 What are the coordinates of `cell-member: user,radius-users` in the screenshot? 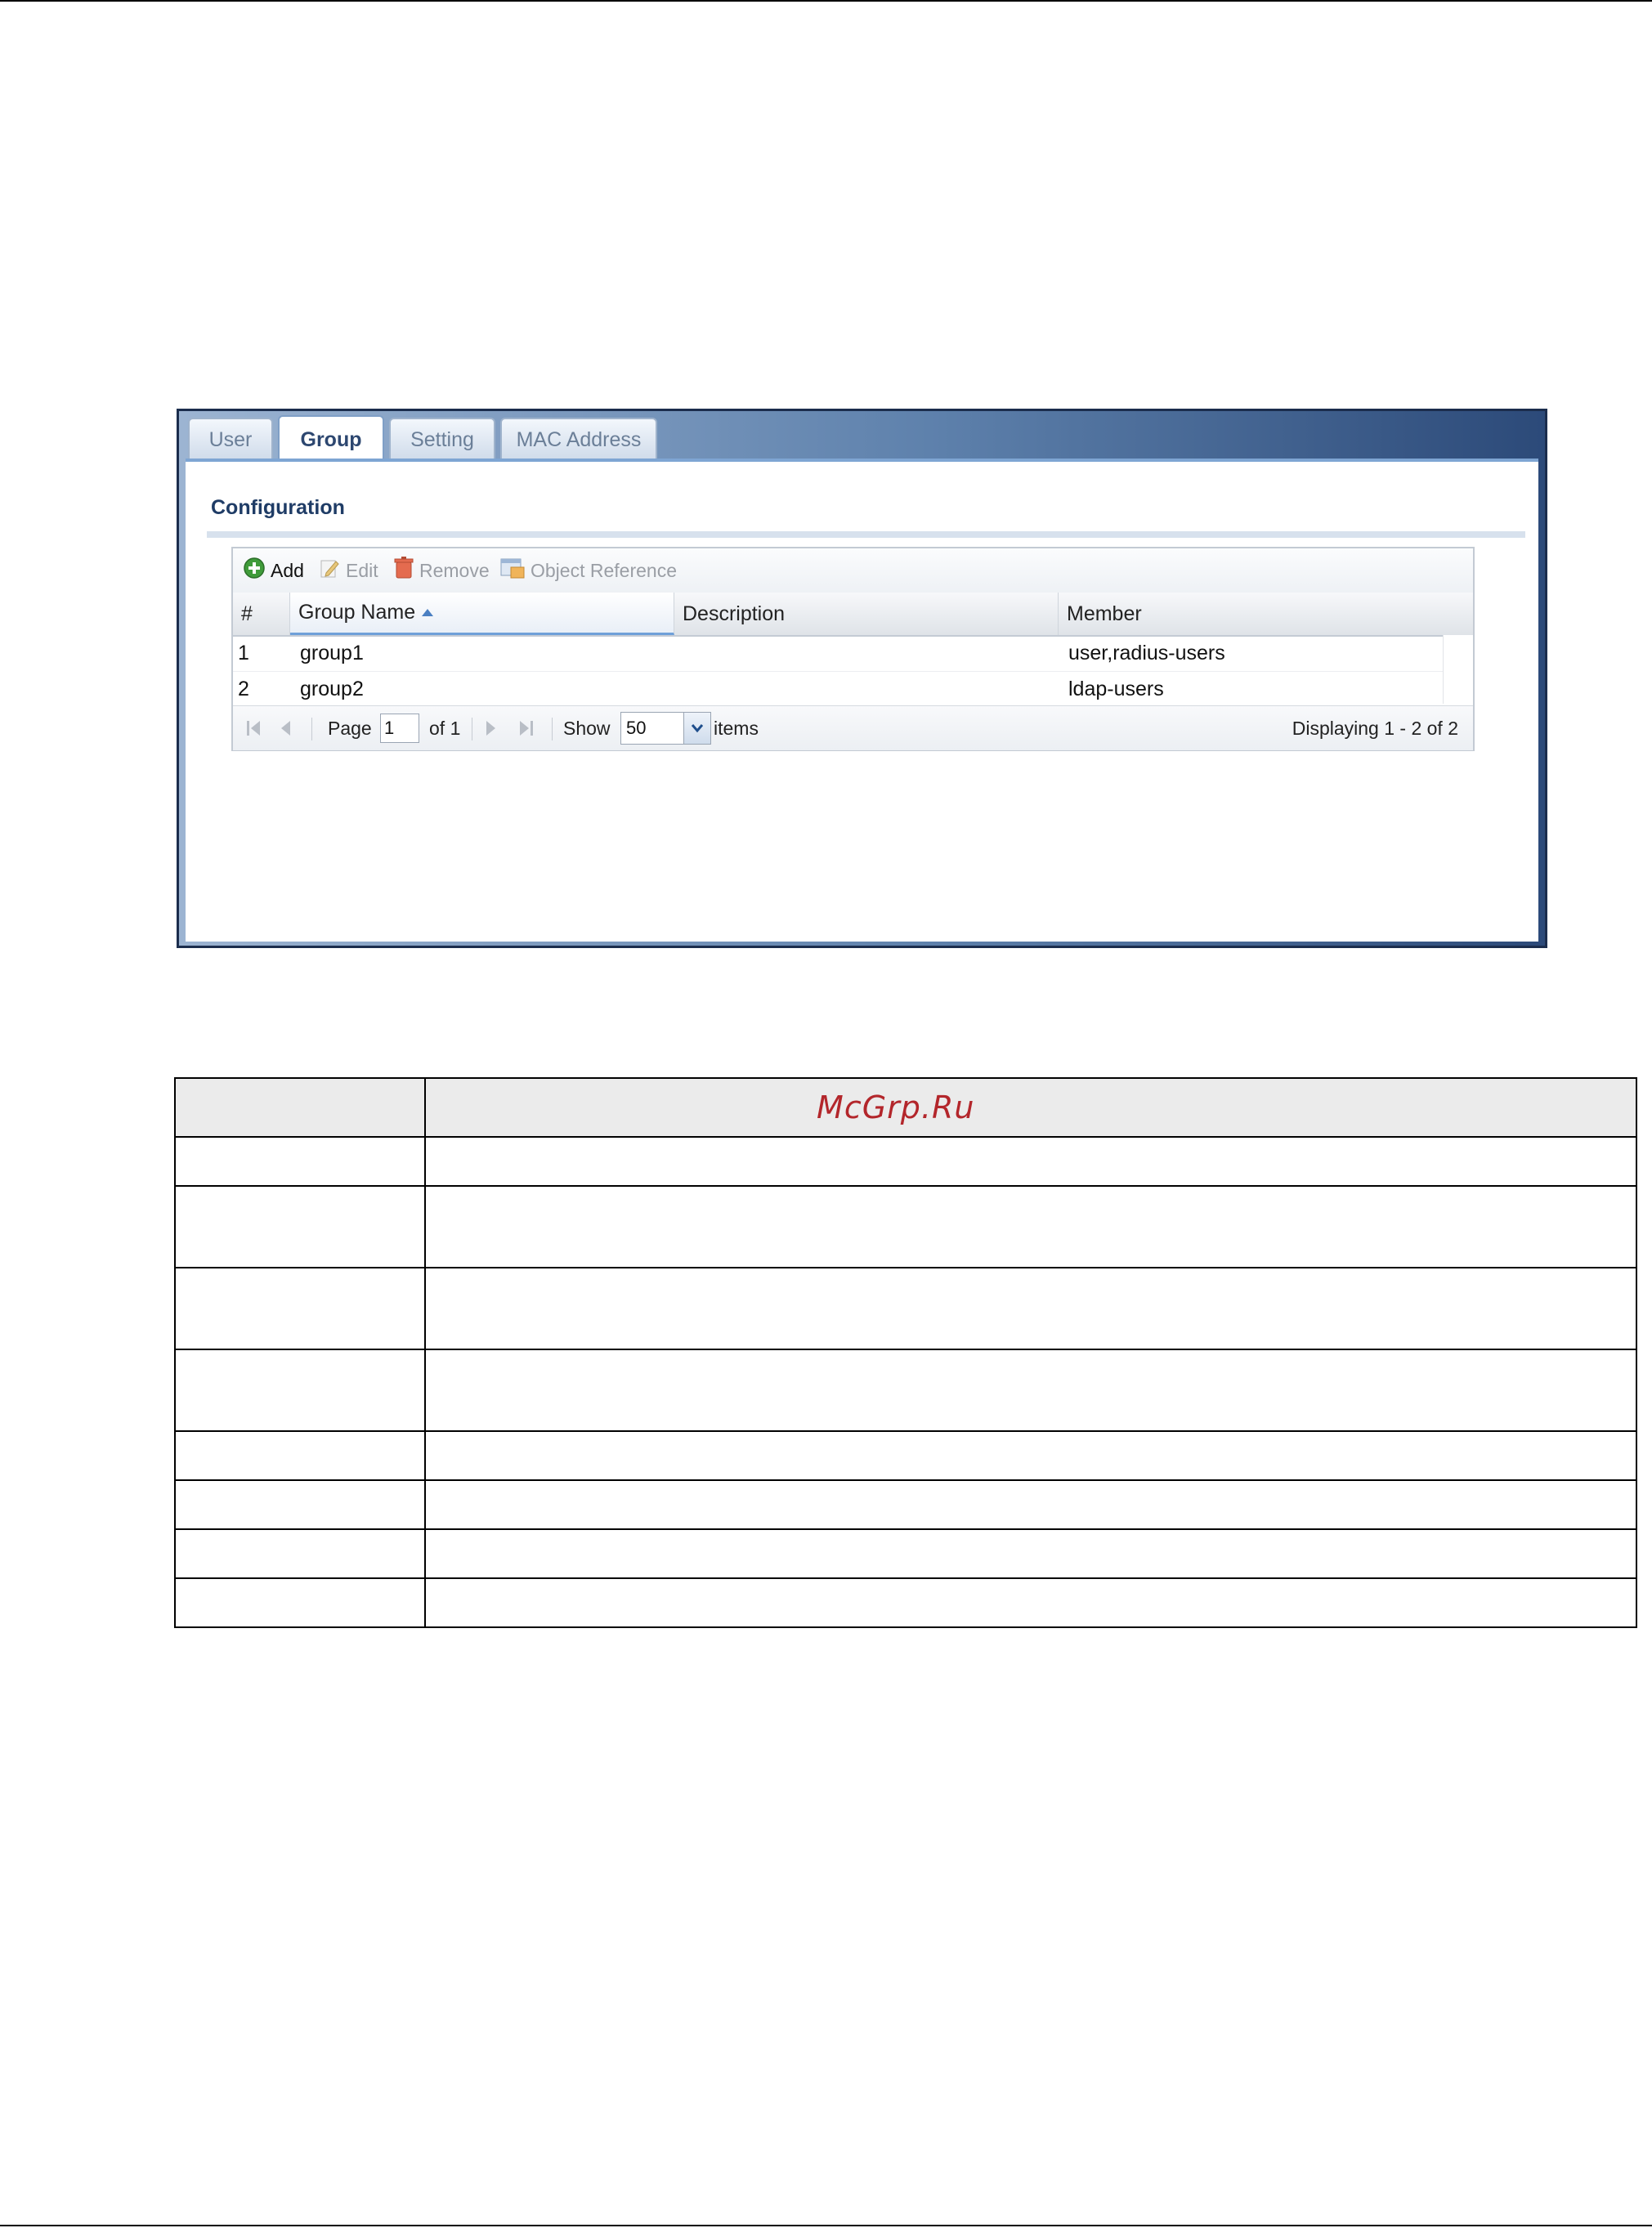 It's located at (1146, 652).